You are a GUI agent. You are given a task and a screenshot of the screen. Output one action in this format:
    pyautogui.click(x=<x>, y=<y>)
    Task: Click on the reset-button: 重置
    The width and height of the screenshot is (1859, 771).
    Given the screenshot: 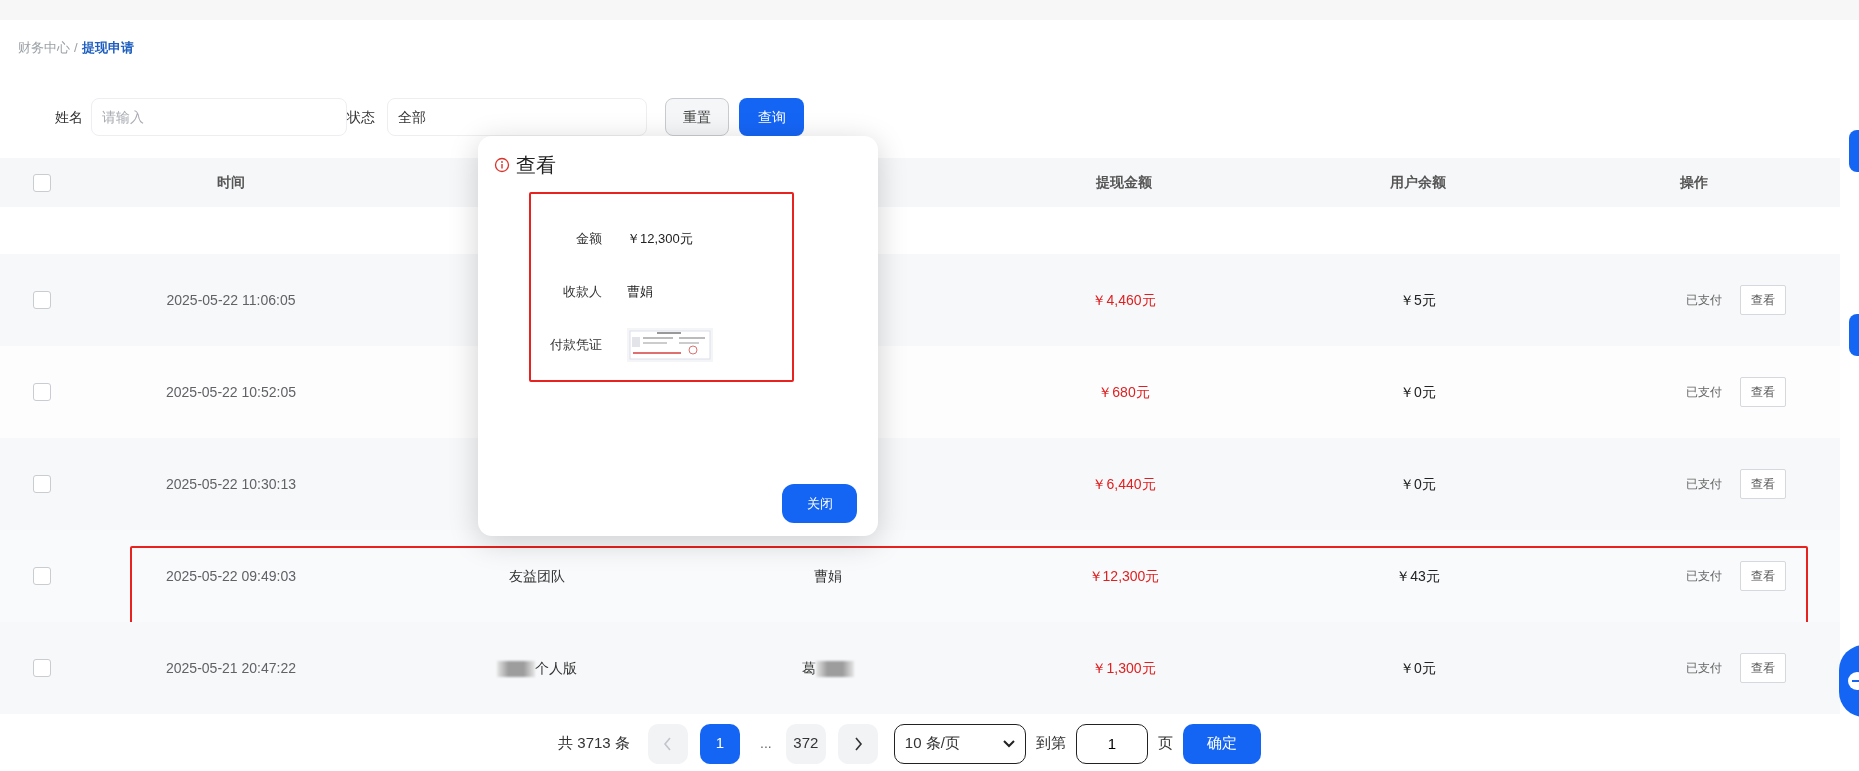 What is the action you would take?
    pyautogui.click(x=697, y=117)
    